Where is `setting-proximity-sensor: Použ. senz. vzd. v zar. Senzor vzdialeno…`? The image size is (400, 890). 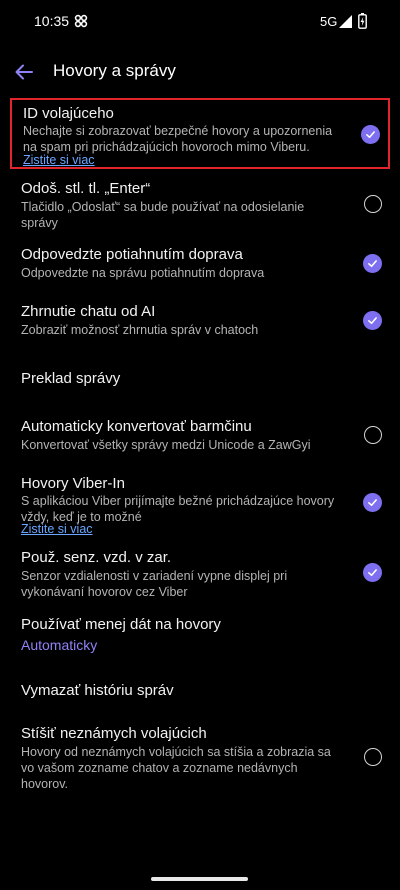 setting-proximity-sensor: Použ. senz. vzd. v zar. Senzor vzdialeno… is located at coordinates (200, 573).